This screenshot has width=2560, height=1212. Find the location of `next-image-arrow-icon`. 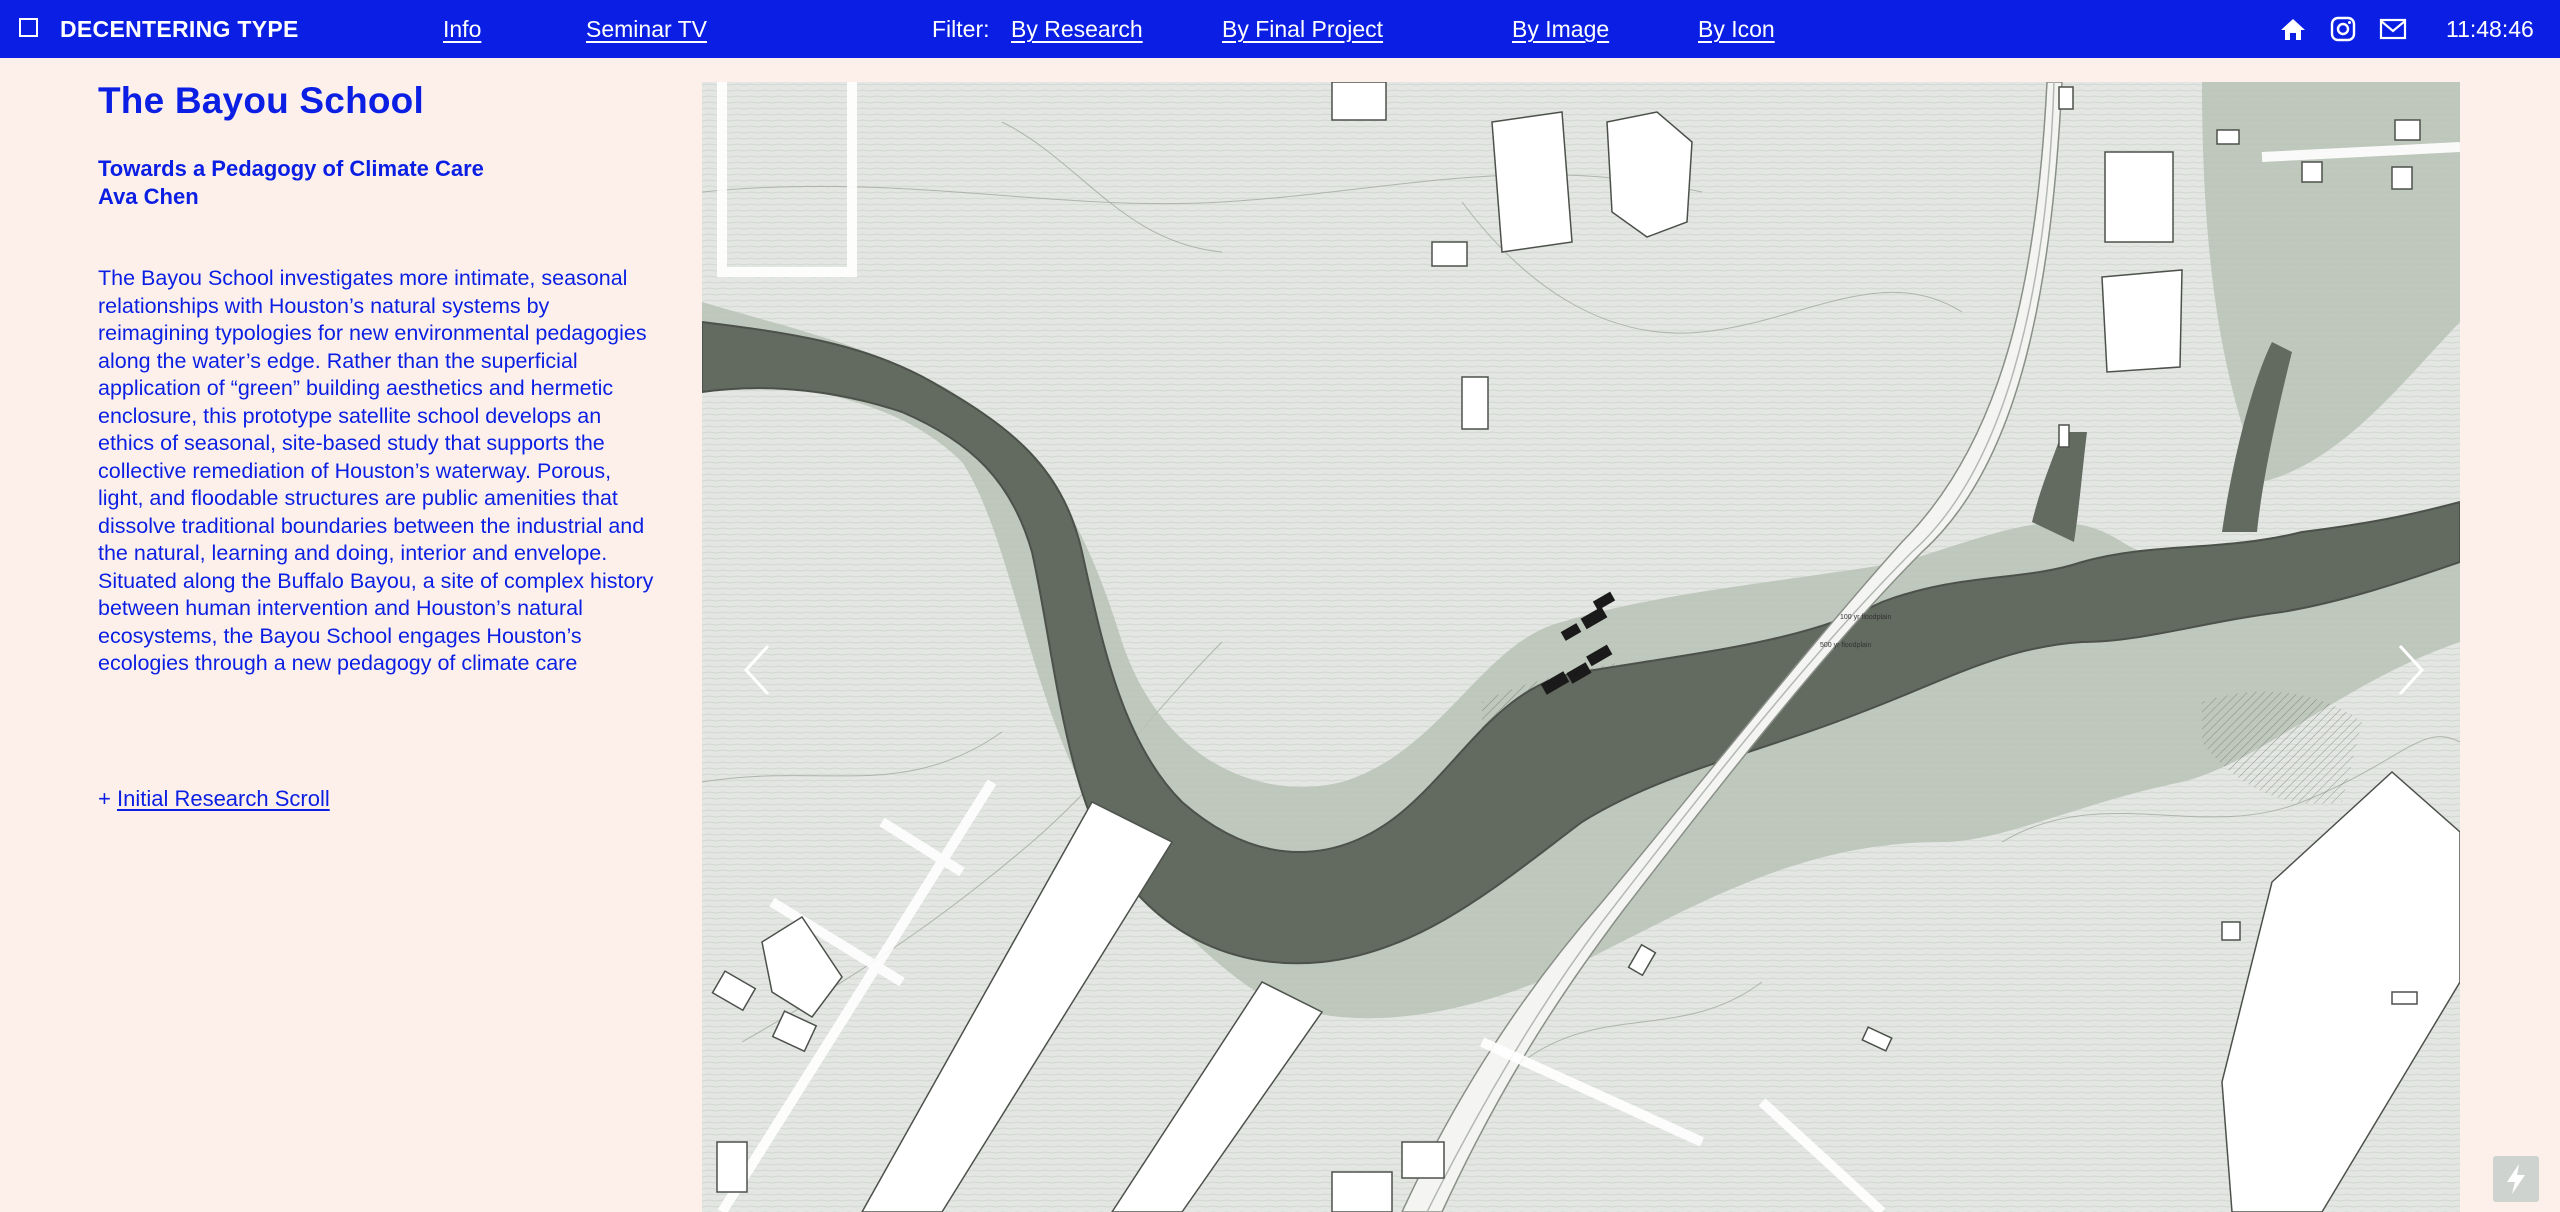

next-image-arrow-icon is located at coordinates (2410, 670).